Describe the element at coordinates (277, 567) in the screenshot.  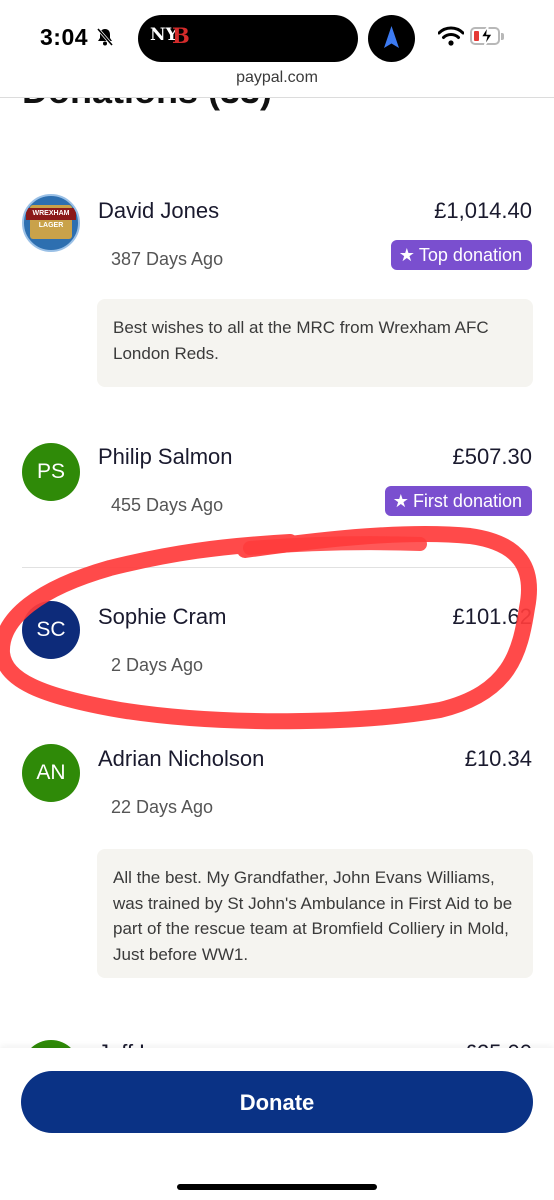
I see `list-divider` at that location.